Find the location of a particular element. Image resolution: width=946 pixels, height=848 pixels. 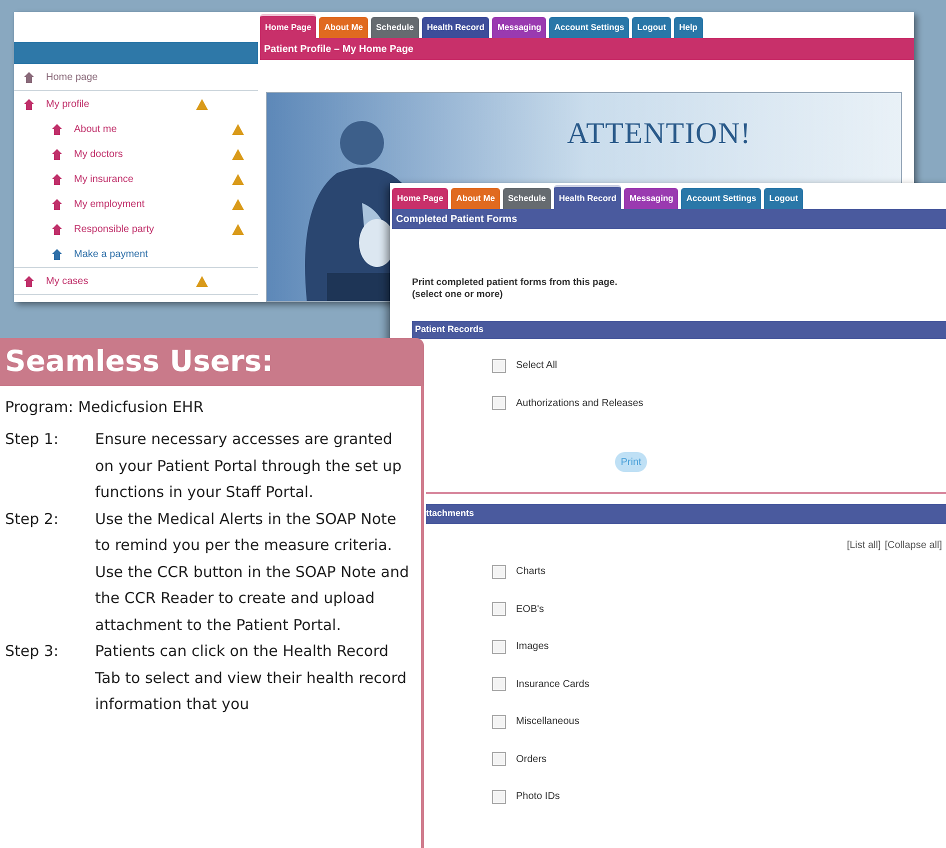

step-label: Step 3: is located at coordinates (32, 651).